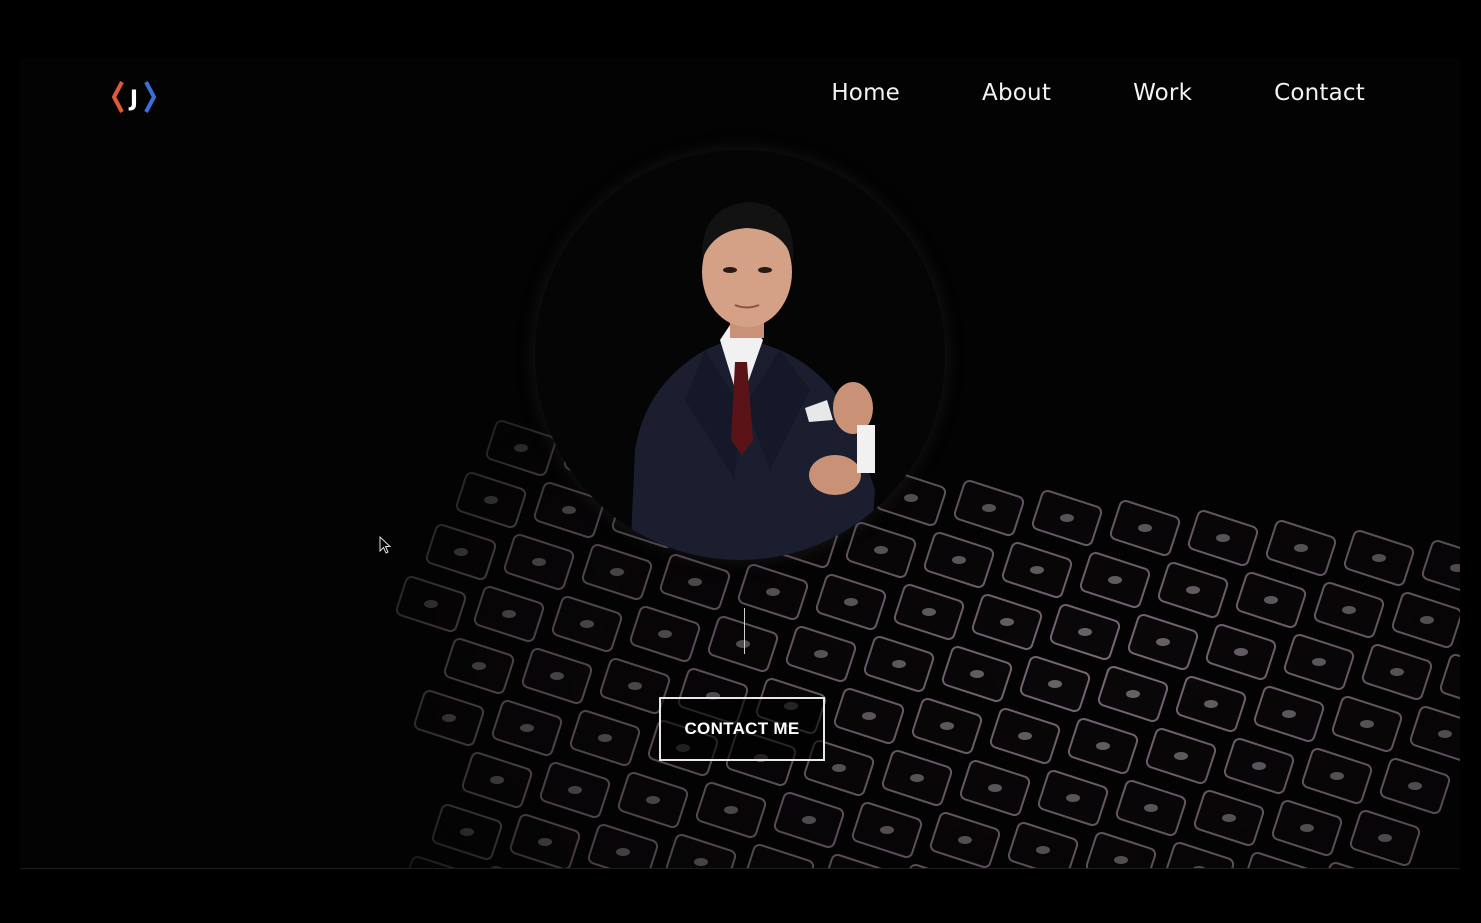 Image resolution: width=1481 pixels, height=923 pixels. I want to click on profile-photo, so click(752, 381).